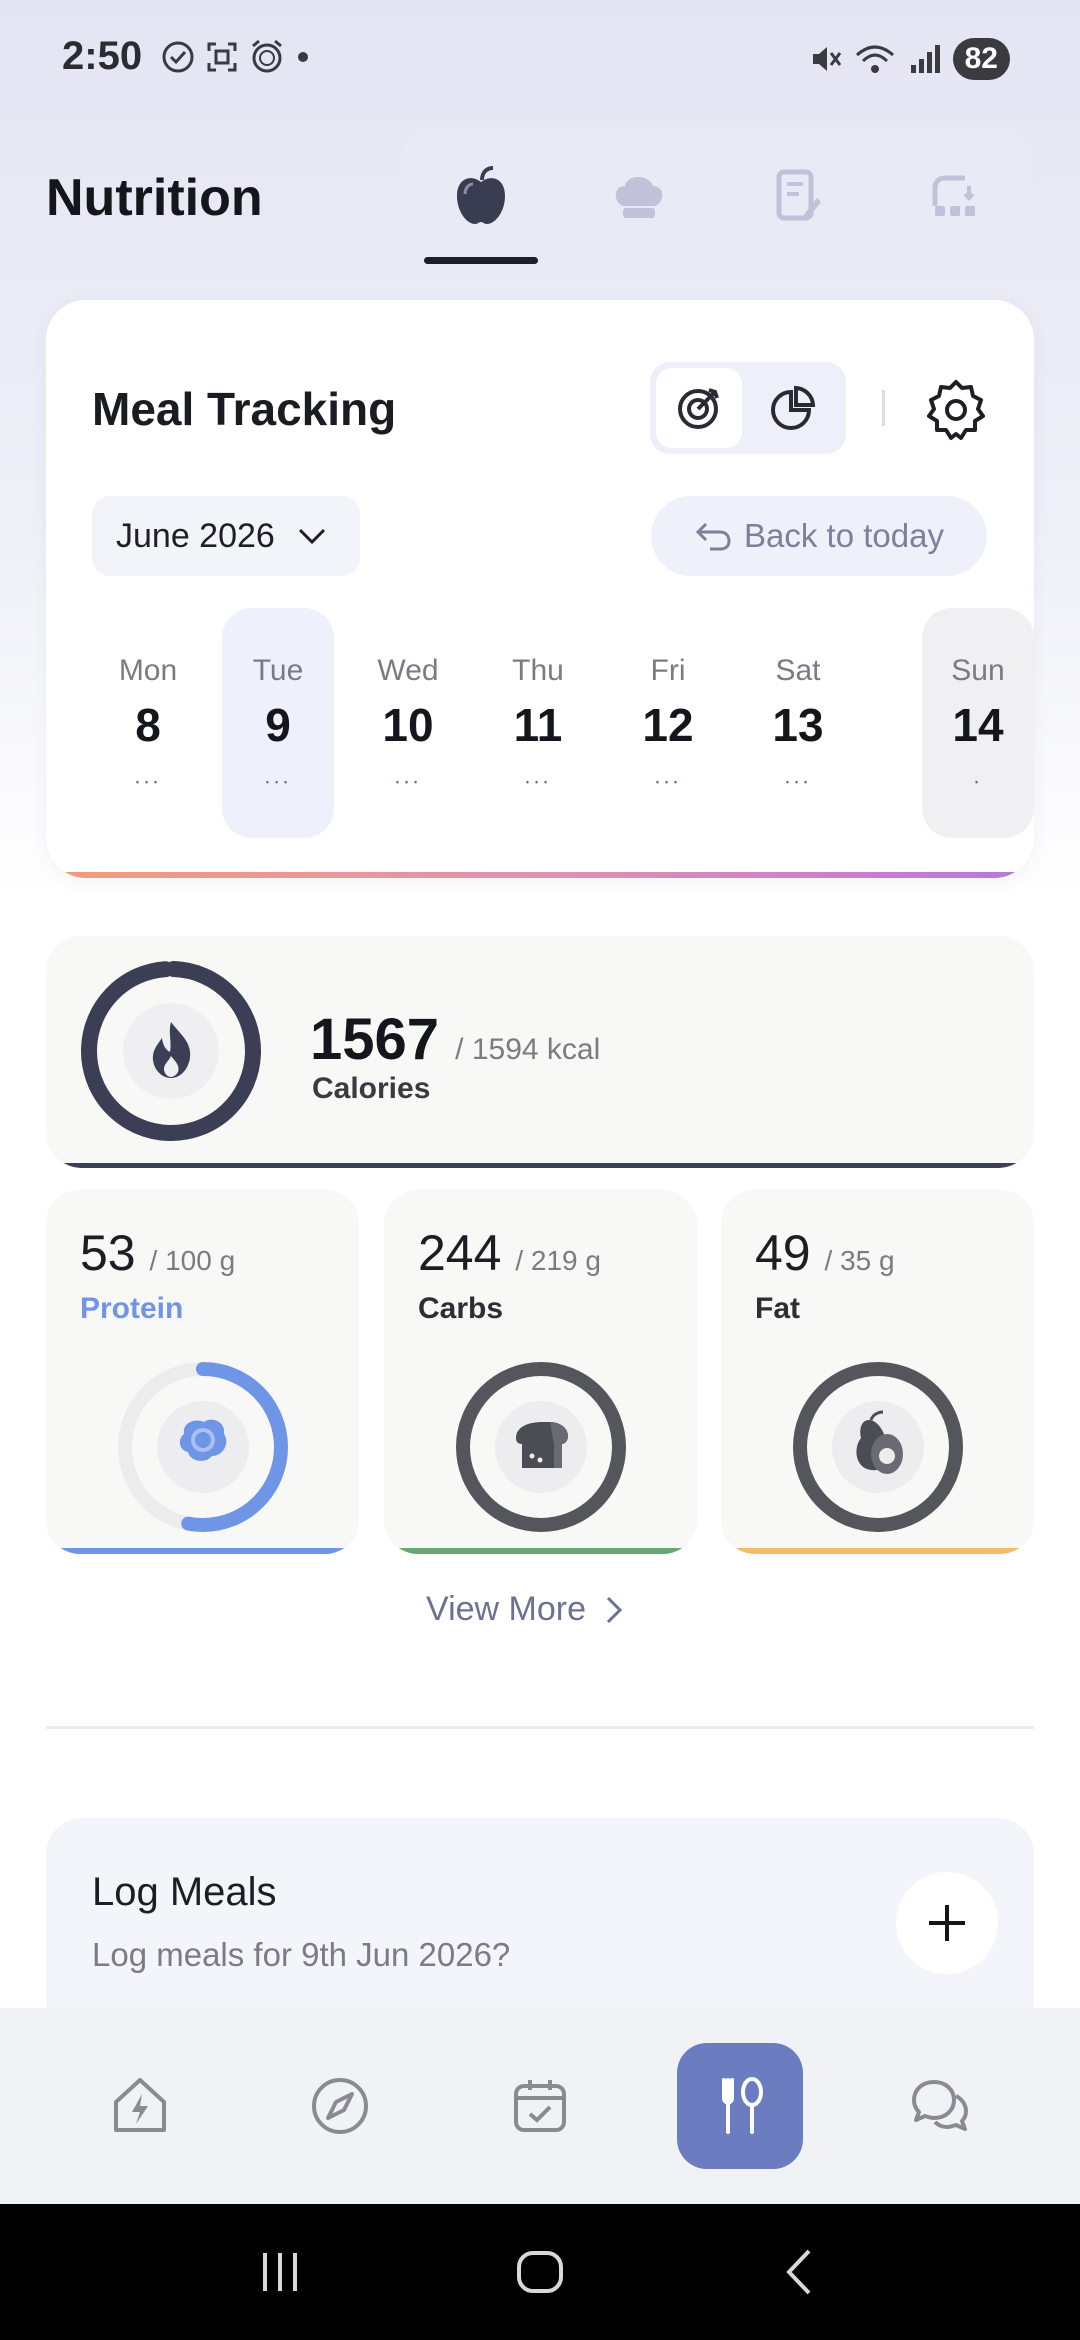 Image resolution: width=1080 pixels, height=2340 pixels. I want to click on calendar-check-icon, so click(540, 2106).